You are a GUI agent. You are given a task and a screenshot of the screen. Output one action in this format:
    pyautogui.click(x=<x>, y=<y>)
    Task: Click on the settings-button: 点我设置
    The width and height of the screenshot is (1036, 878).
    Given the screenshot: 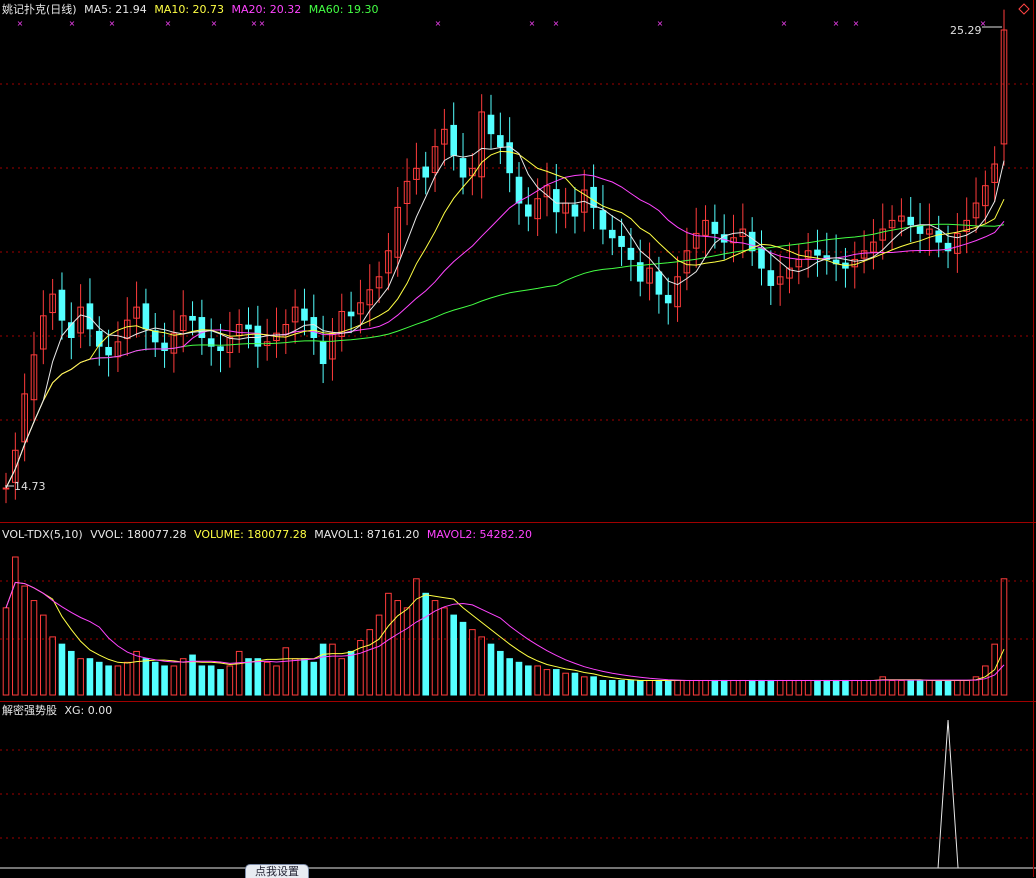 What is the action you would take?
    pyautogui.click(x=277, y=871)
    